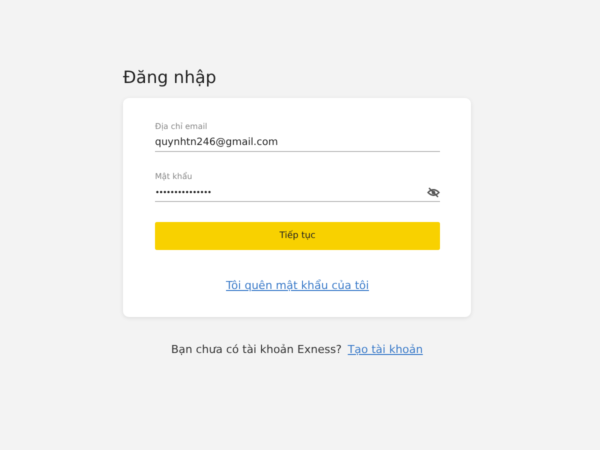 The width and height of the screenshot is (600, 450). What do you see at coordinates (297, 142) in the screenshot?
I see `email-field: quynhtn246@gmail.com` at bounding box center [297, 142].